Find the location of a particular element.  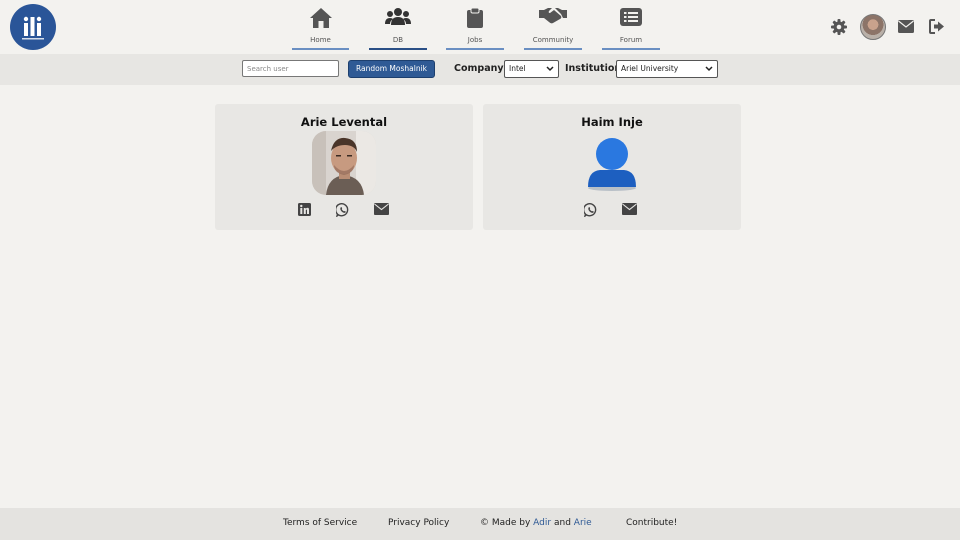

gear-icon is located at coordinates (839, 27).